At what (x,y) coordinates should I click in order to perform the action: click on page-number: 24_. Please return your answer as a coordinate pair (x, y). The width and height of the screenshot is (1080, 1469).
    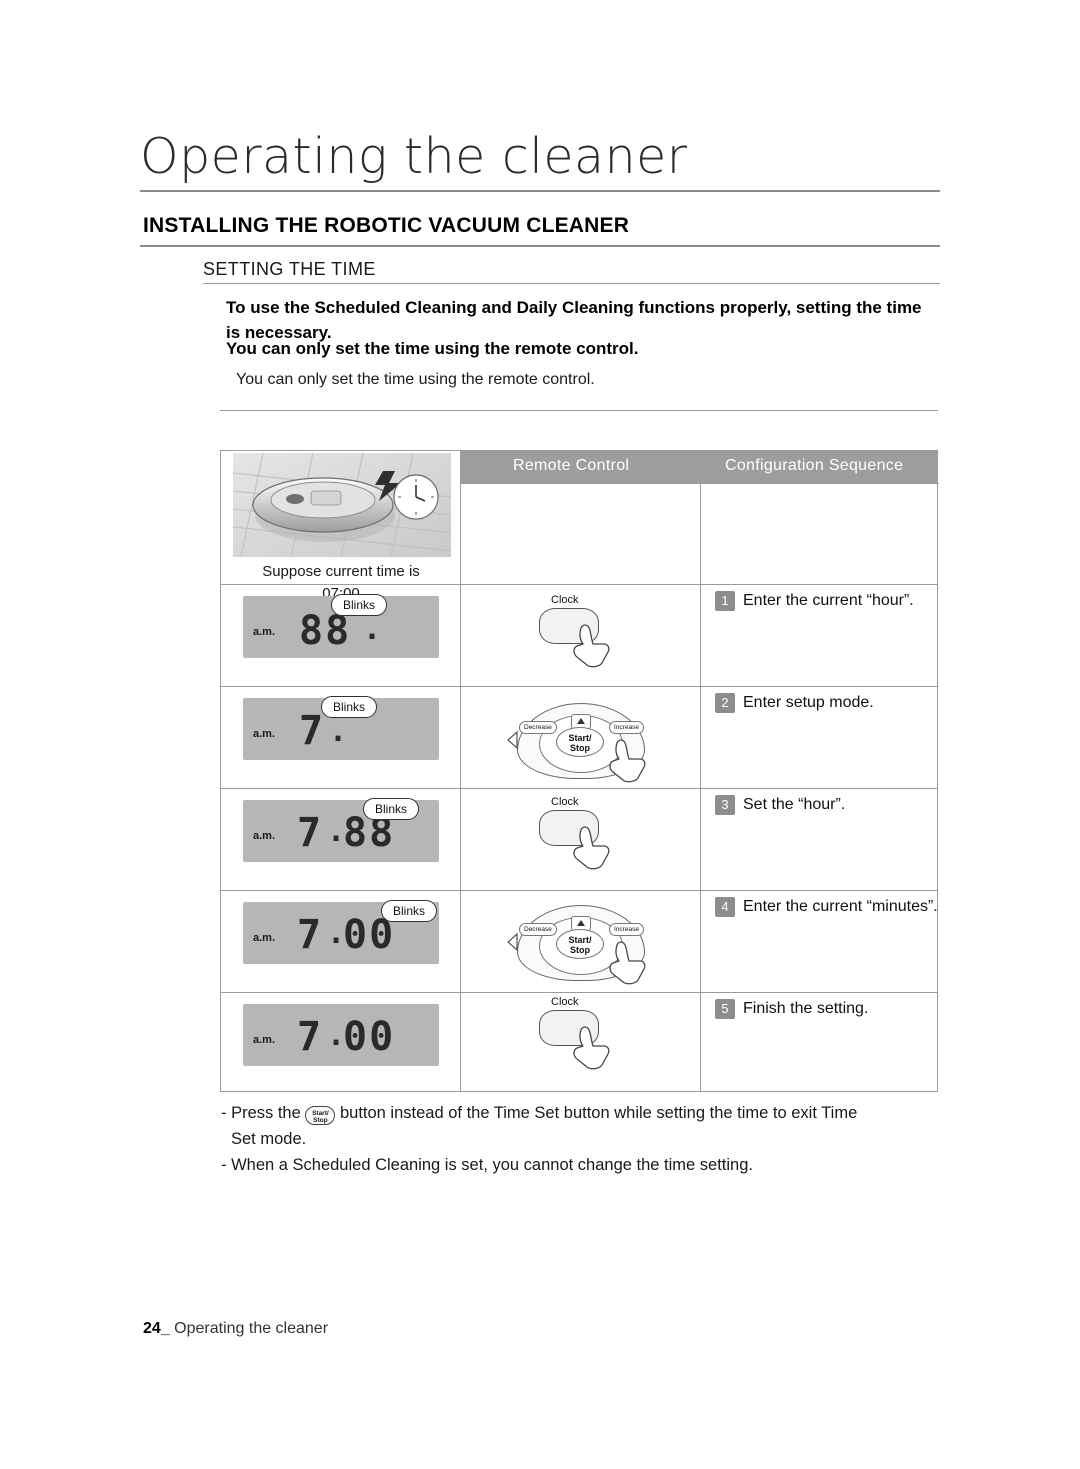
    Looking at the image, I should click on (156, 1328).